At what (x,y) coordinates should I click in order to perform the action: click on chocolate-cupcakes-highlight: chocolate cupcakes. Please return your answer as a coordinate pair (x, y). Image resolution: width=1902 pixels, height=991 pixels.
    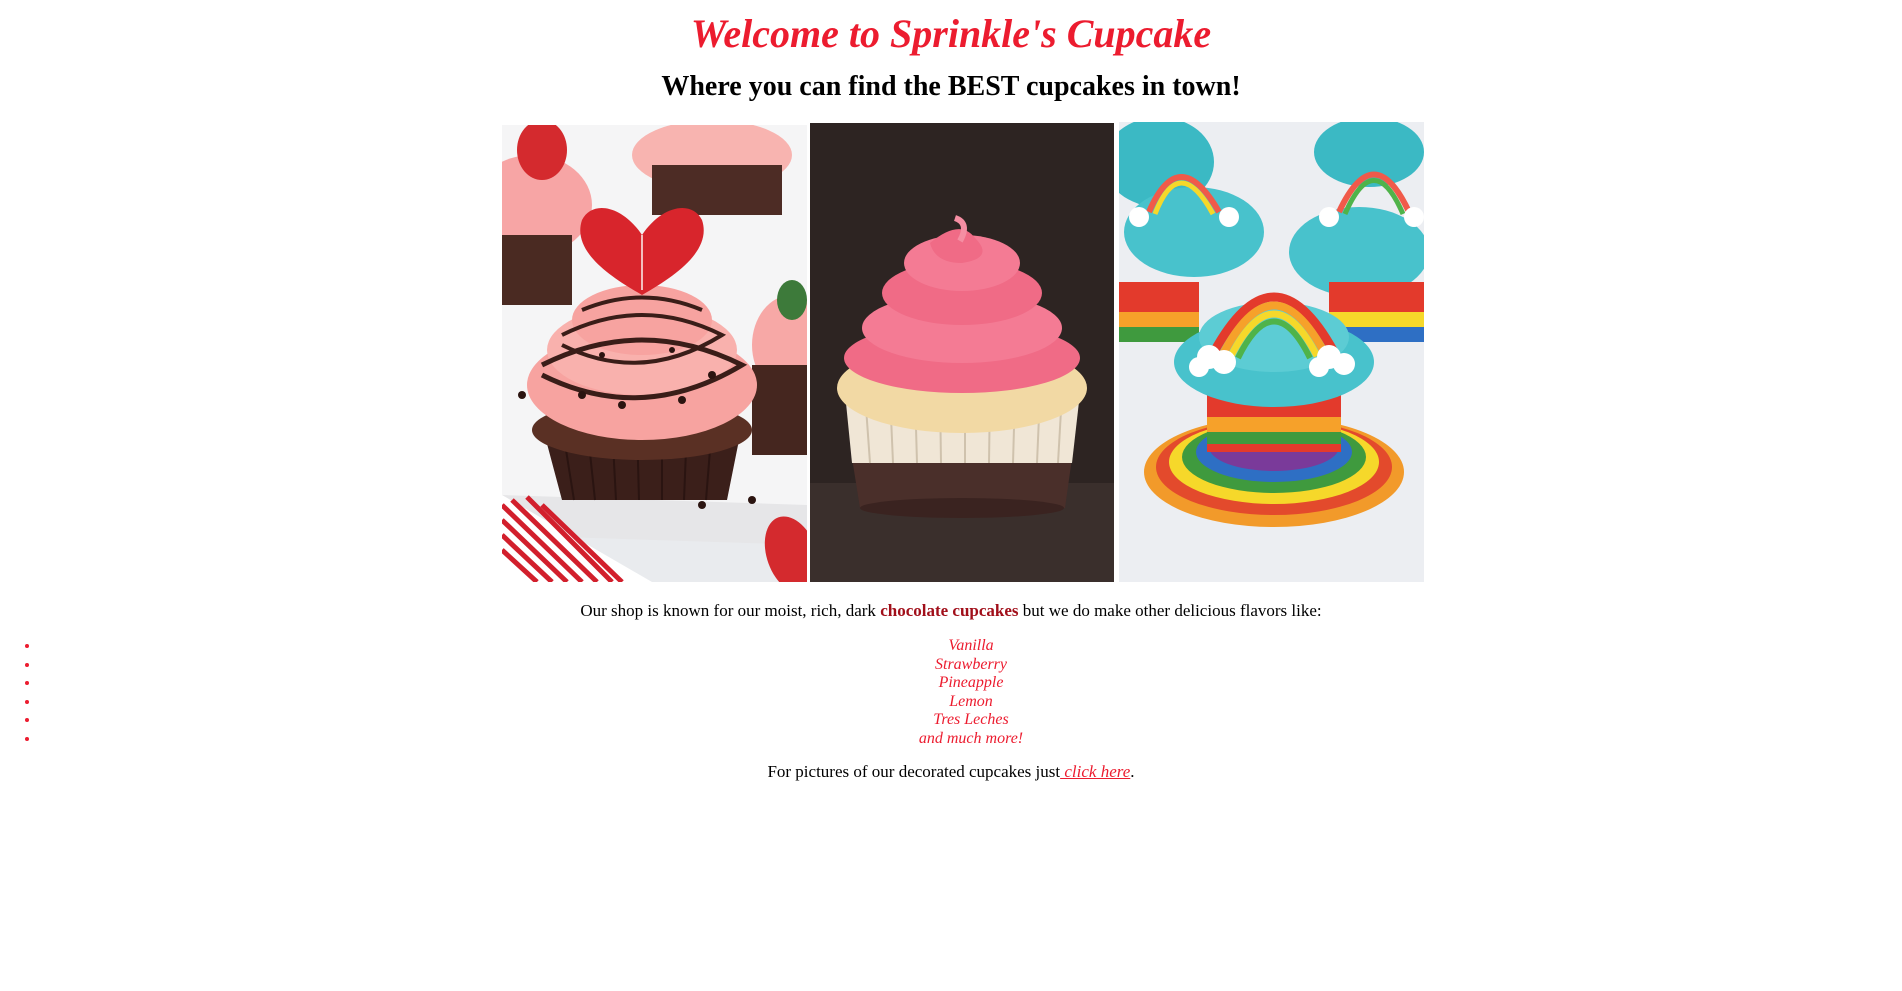
    Looking at the image, I should click on (949, 610).